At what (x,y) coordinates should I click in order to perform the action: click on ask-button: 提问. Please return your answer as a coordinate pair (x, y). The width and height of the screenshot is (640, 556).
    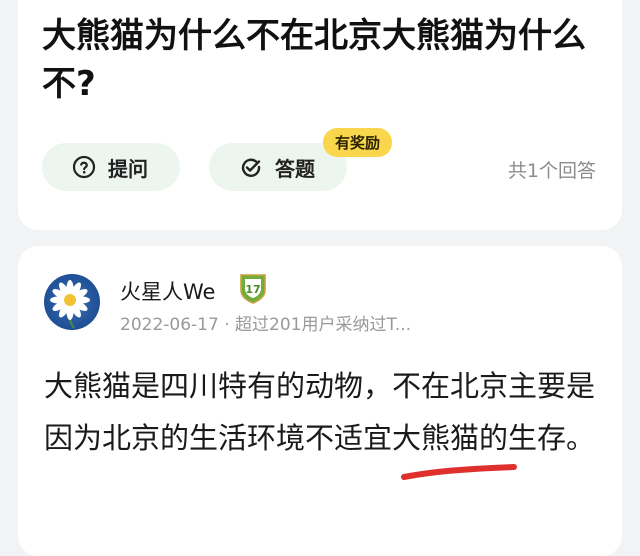
    Looking at the image, I should click on (111, 167).